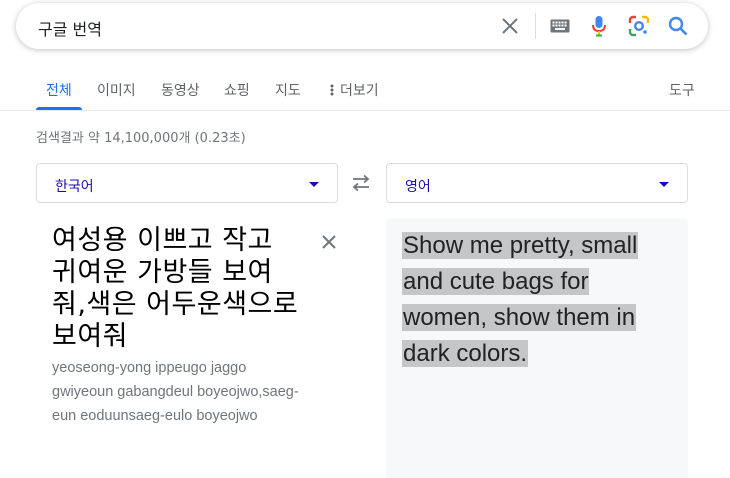 This screenshot has height=478, width=730. What do you see at coordinates (74, 187) in the screenshot?
I see `source-language-label: 한국어` at bounding box center [74, 187].